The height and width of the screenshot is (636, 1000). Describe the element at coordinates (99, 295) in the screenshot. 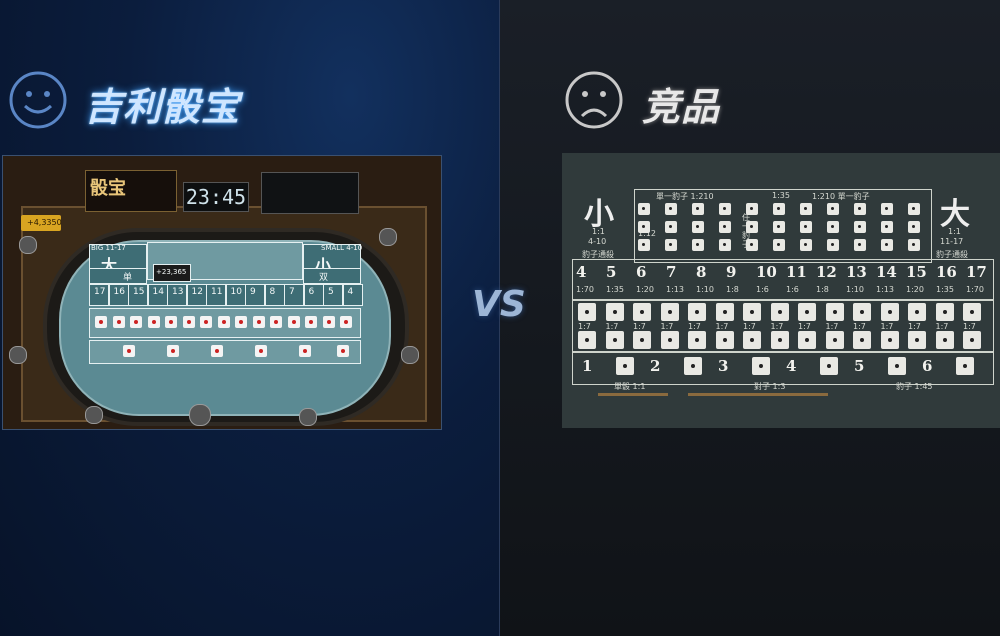

I see `total-cell: 17` at that location.